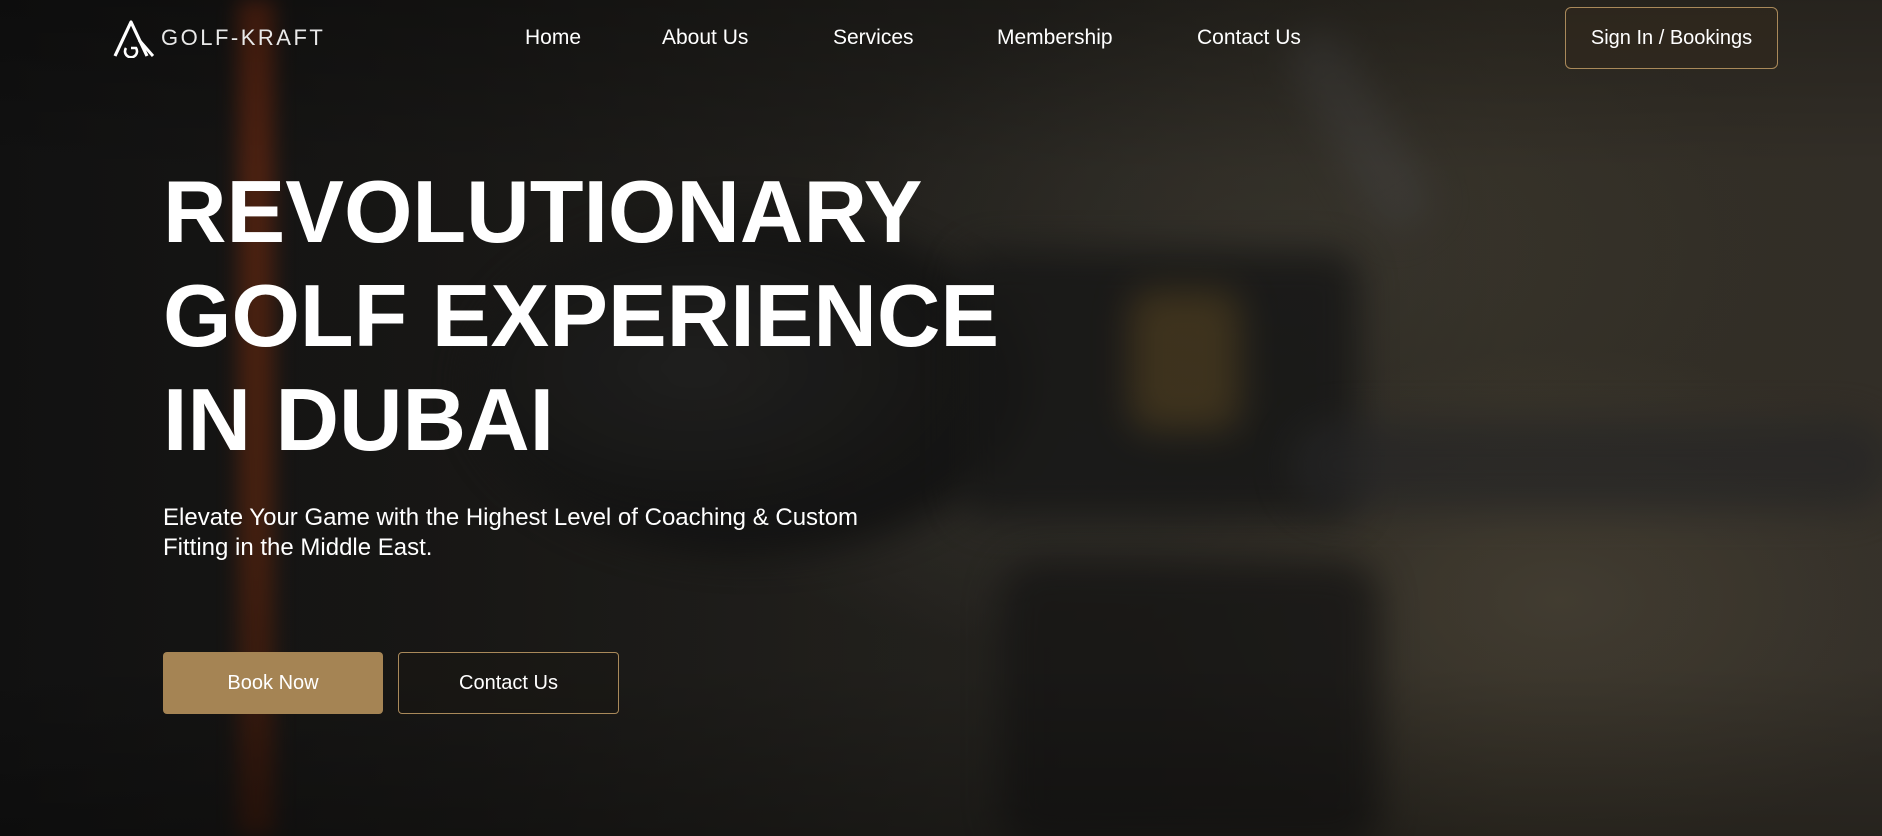 This screenshot has height=836, width=1882. What do you see at coordinates (508, 683) in the screenshot?
I see `contact-us-button: Contact Us` at bounding box center [508, 683].